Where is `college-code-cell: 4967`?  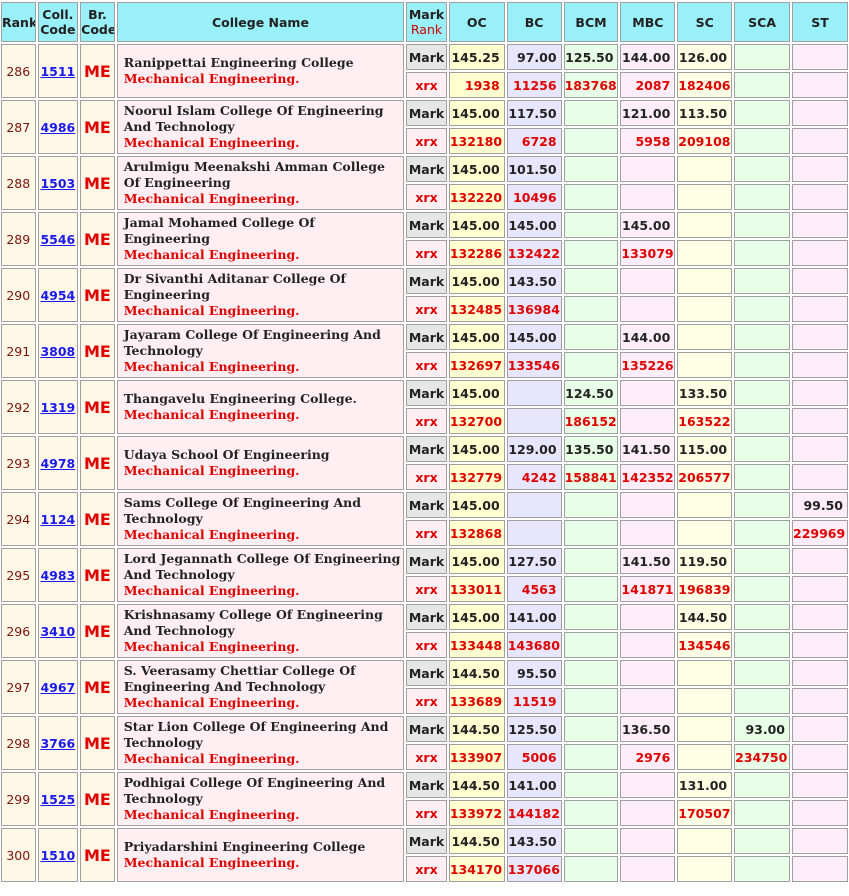
college-code-cell: 4967 is located at coordinates (58, 687).